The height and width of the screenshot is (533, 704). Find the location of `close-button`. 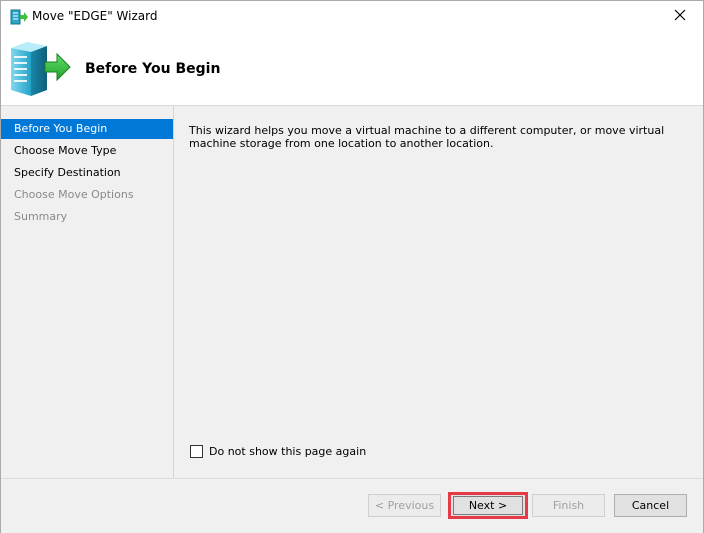

close-button is located at coordinates (680, 16).